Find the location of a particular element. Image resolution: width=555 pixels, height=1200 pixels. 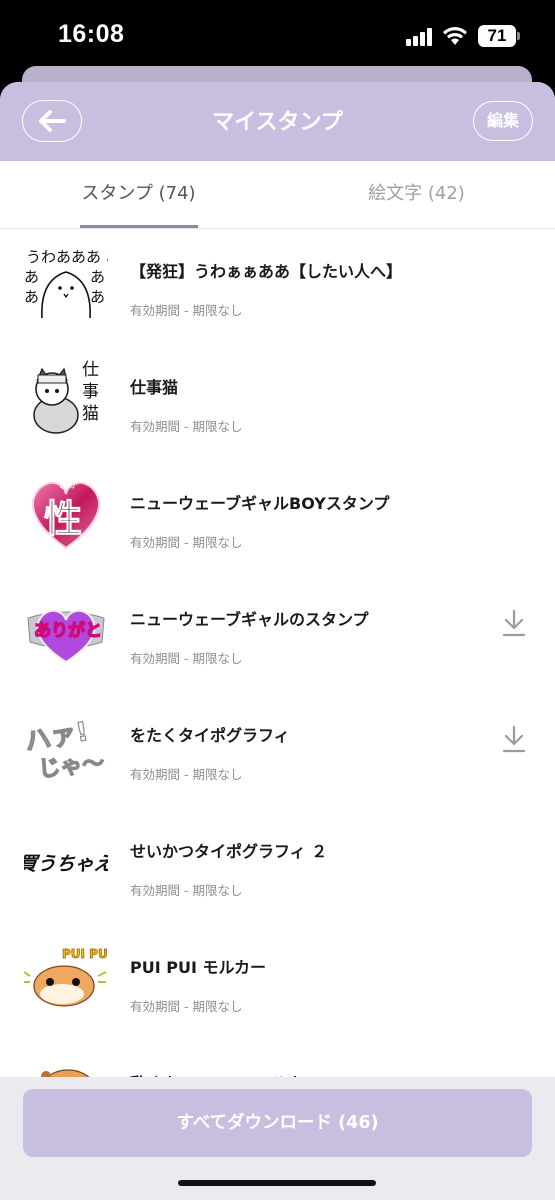

sticker-thumbnail: PUI PUI is located at coordinates (66, 976).